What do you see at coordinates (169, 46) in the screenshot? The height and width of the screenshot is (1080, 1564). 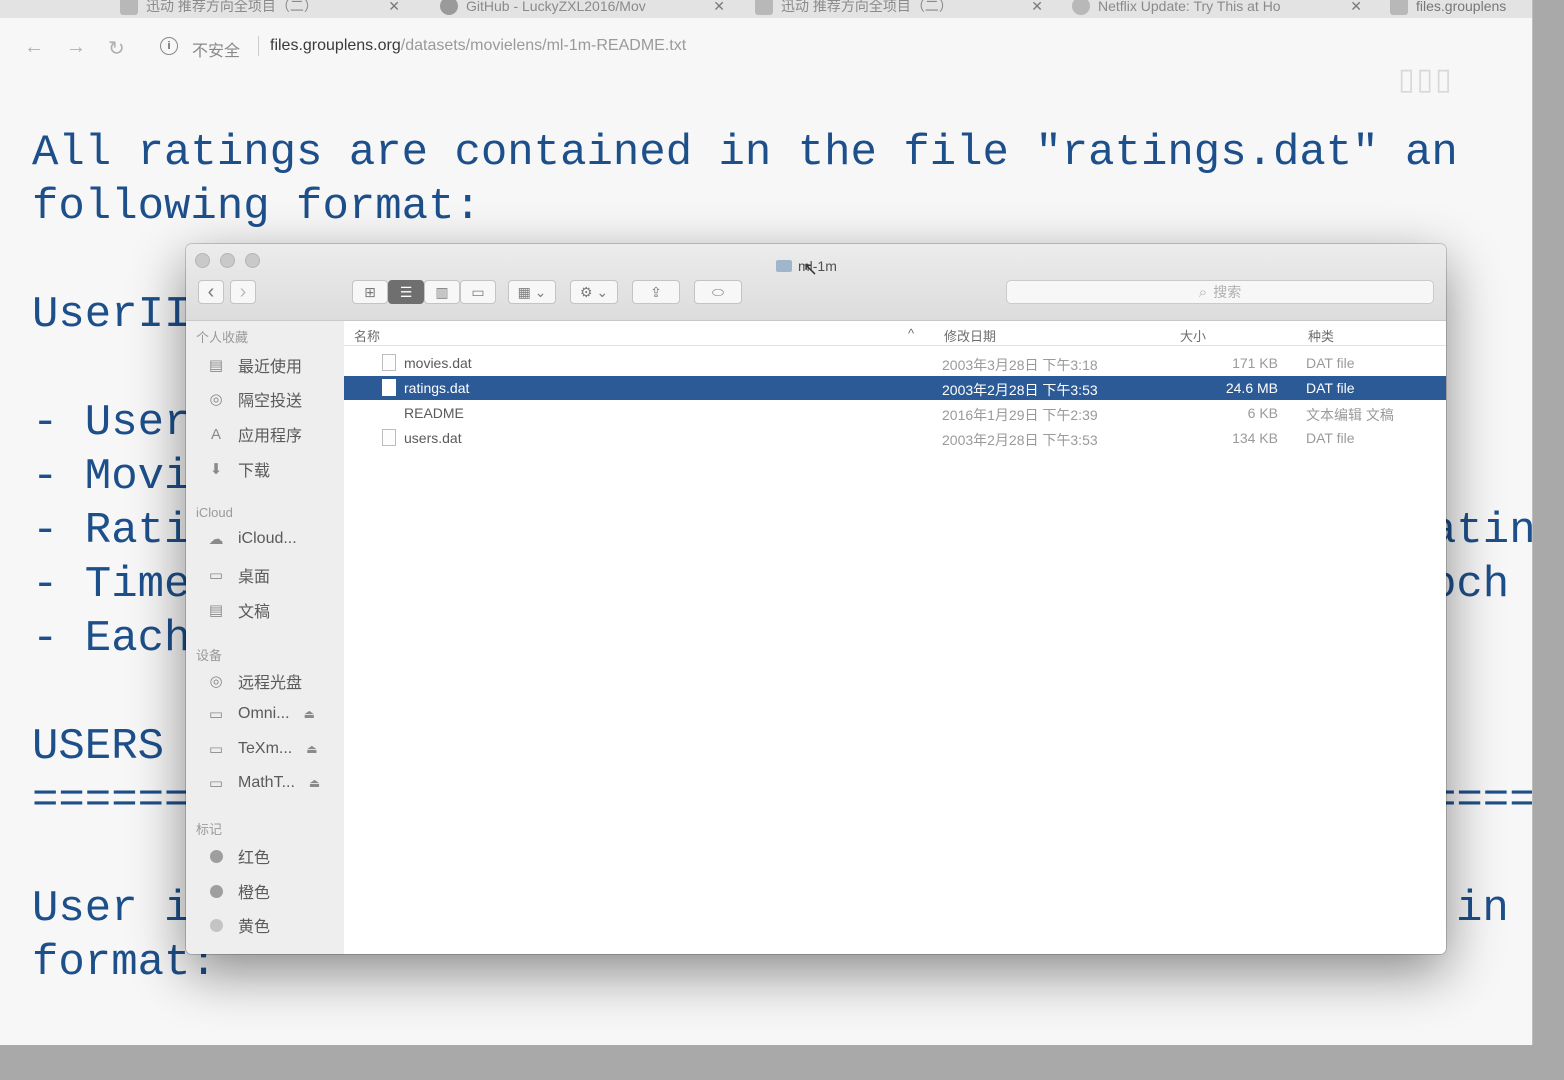 I see `info-icon: i` at bounding box center [169, 46].